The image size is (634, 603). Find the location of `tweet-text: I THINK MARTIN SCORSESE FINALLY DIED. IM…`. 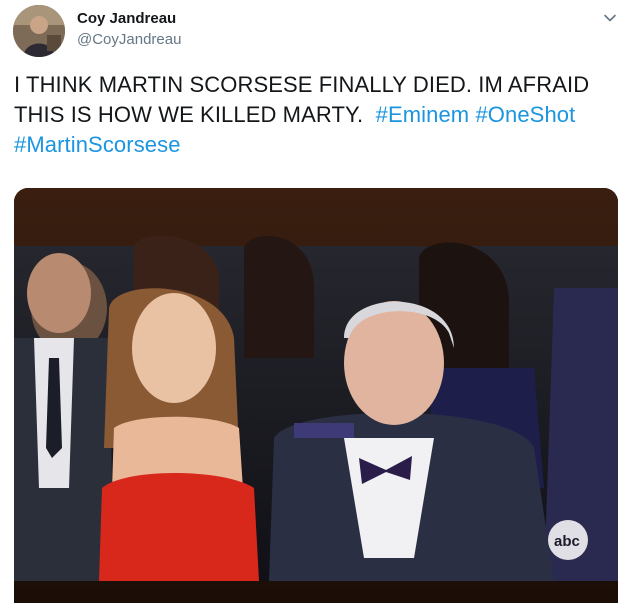

tweet-text: I THINK MARTIN SCORSESE FINALLY DIED. IM… is located at coordinates (319, 115).